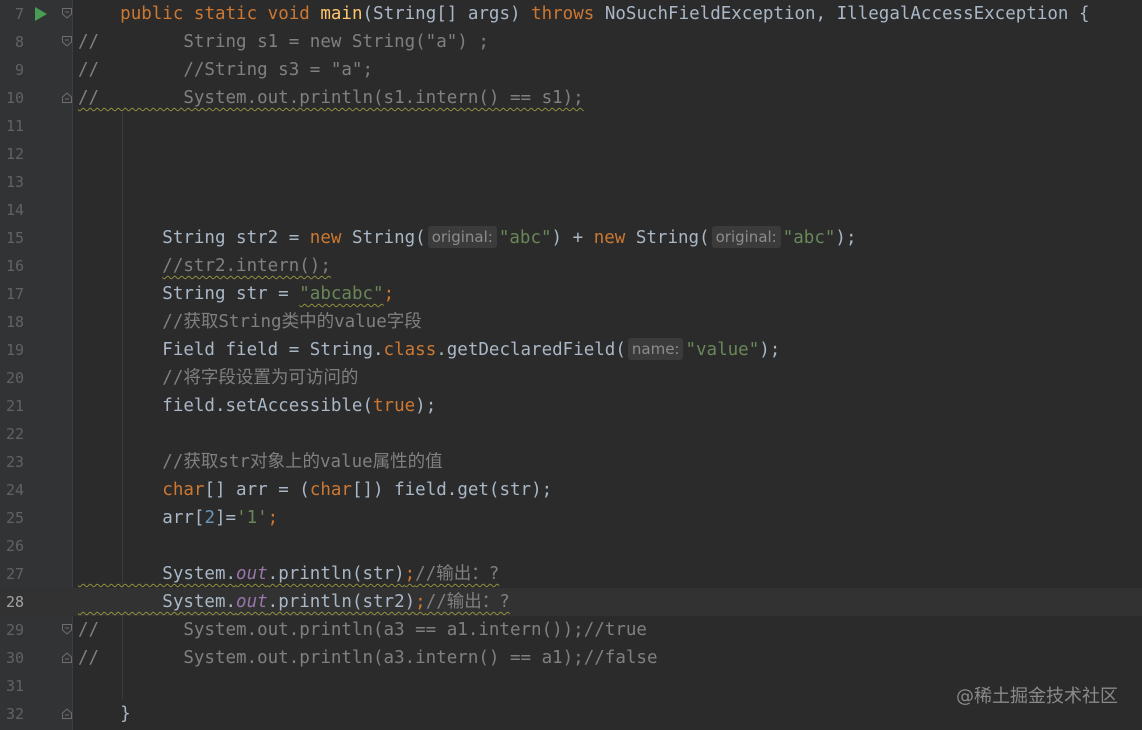 This screenshot has width=1142, height=730. Describe the element at coordinates (12, 630) in the screenshot. I see `line-number: 29` at that location.